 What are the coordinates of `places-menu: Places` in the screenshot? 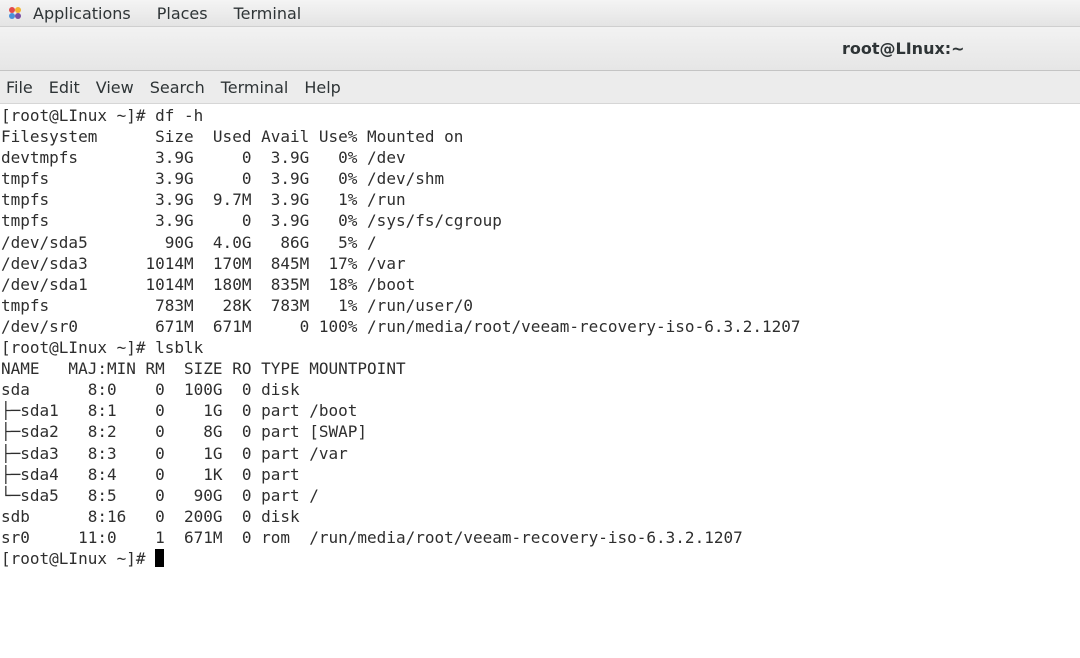 It's located at (182, 13).